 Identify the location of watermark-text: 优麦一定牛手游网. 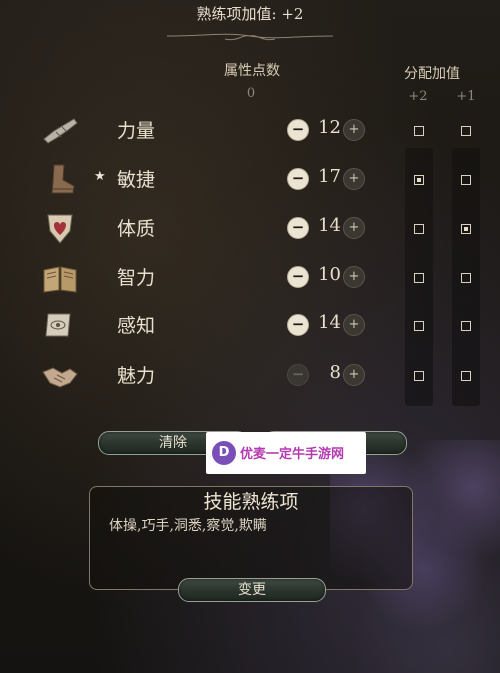
(292, 454).